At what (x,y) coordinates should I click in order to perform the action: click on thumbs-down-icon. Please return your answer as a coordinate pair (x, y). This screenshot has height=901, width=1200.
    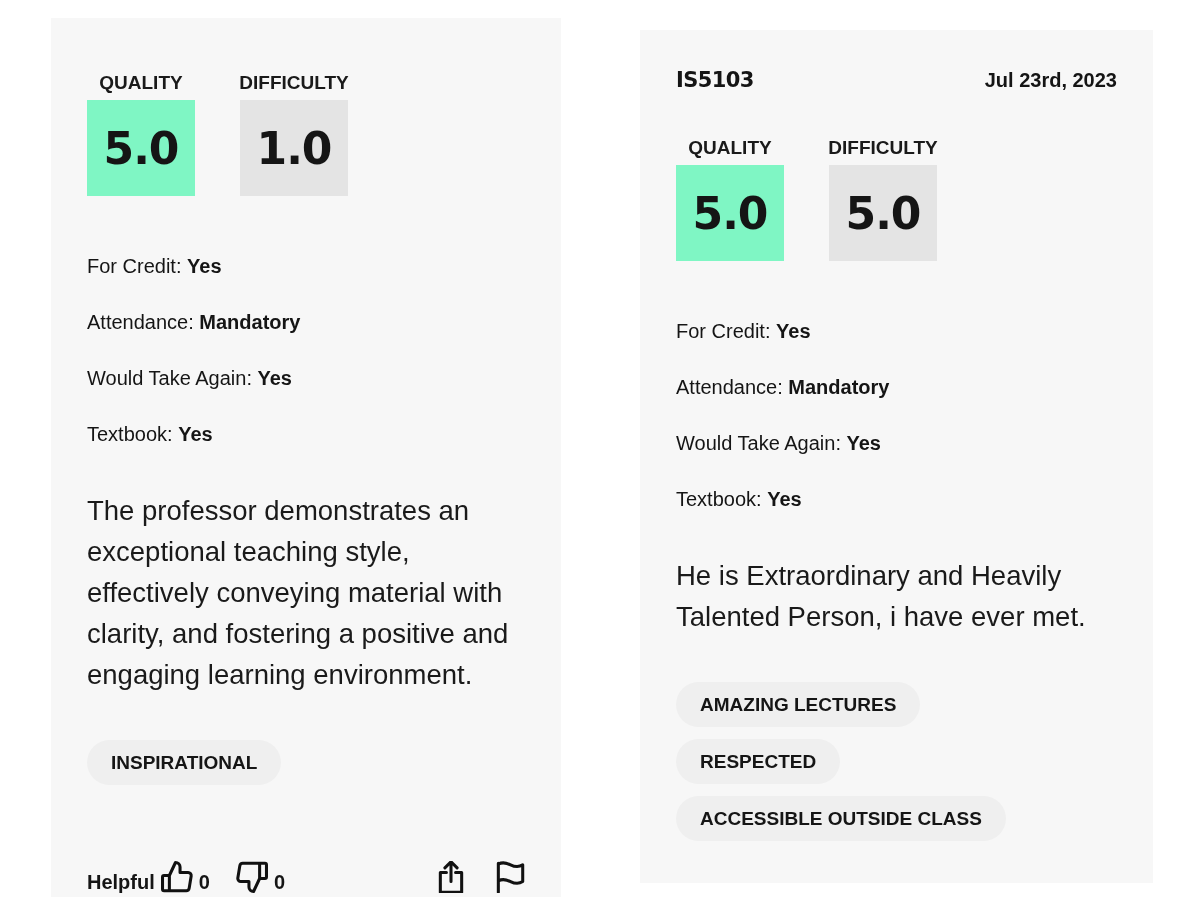
    Looking at the image, I should click on (251, 877).